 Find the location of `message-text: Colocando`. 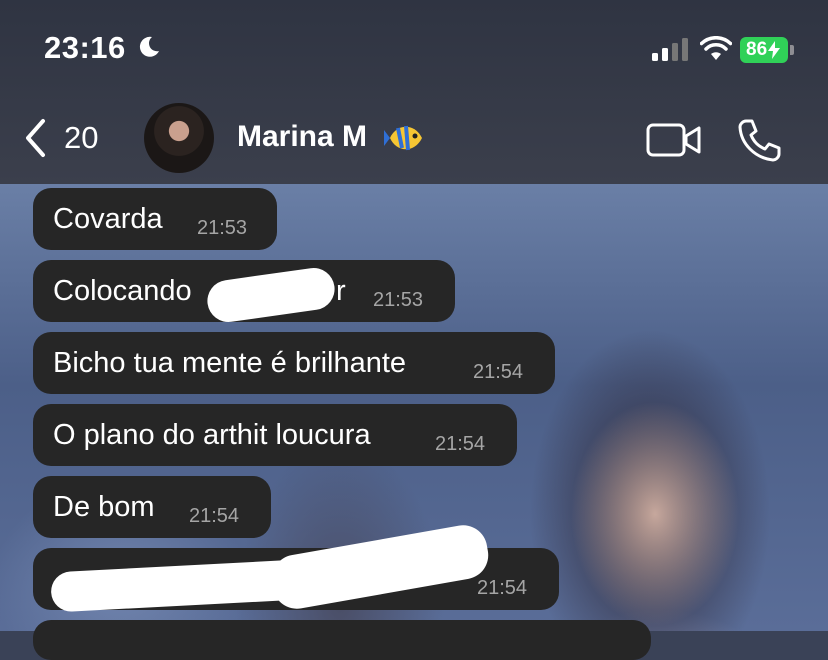

message-text: Colocando is located at coordinates (122, 290).